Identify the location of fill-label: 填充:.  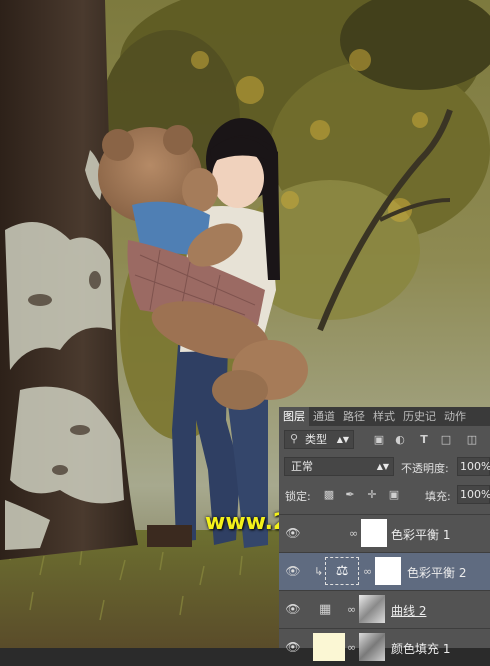
(438, 496).